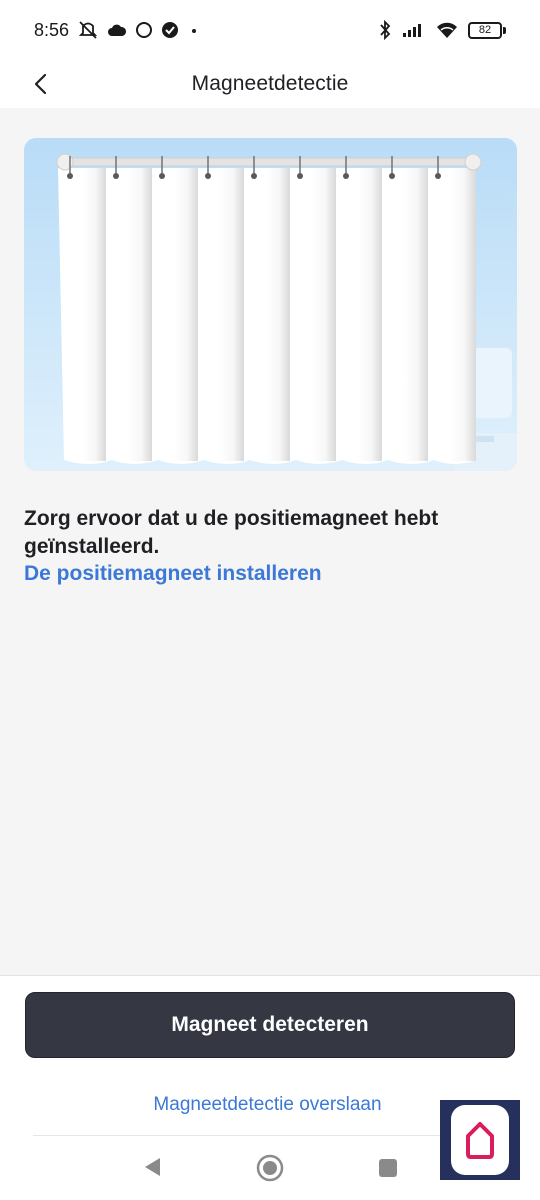  What do you see at coordinates (414, 30) in the screenshot?
I see `signal-icon` at bounding box center [414, 30].